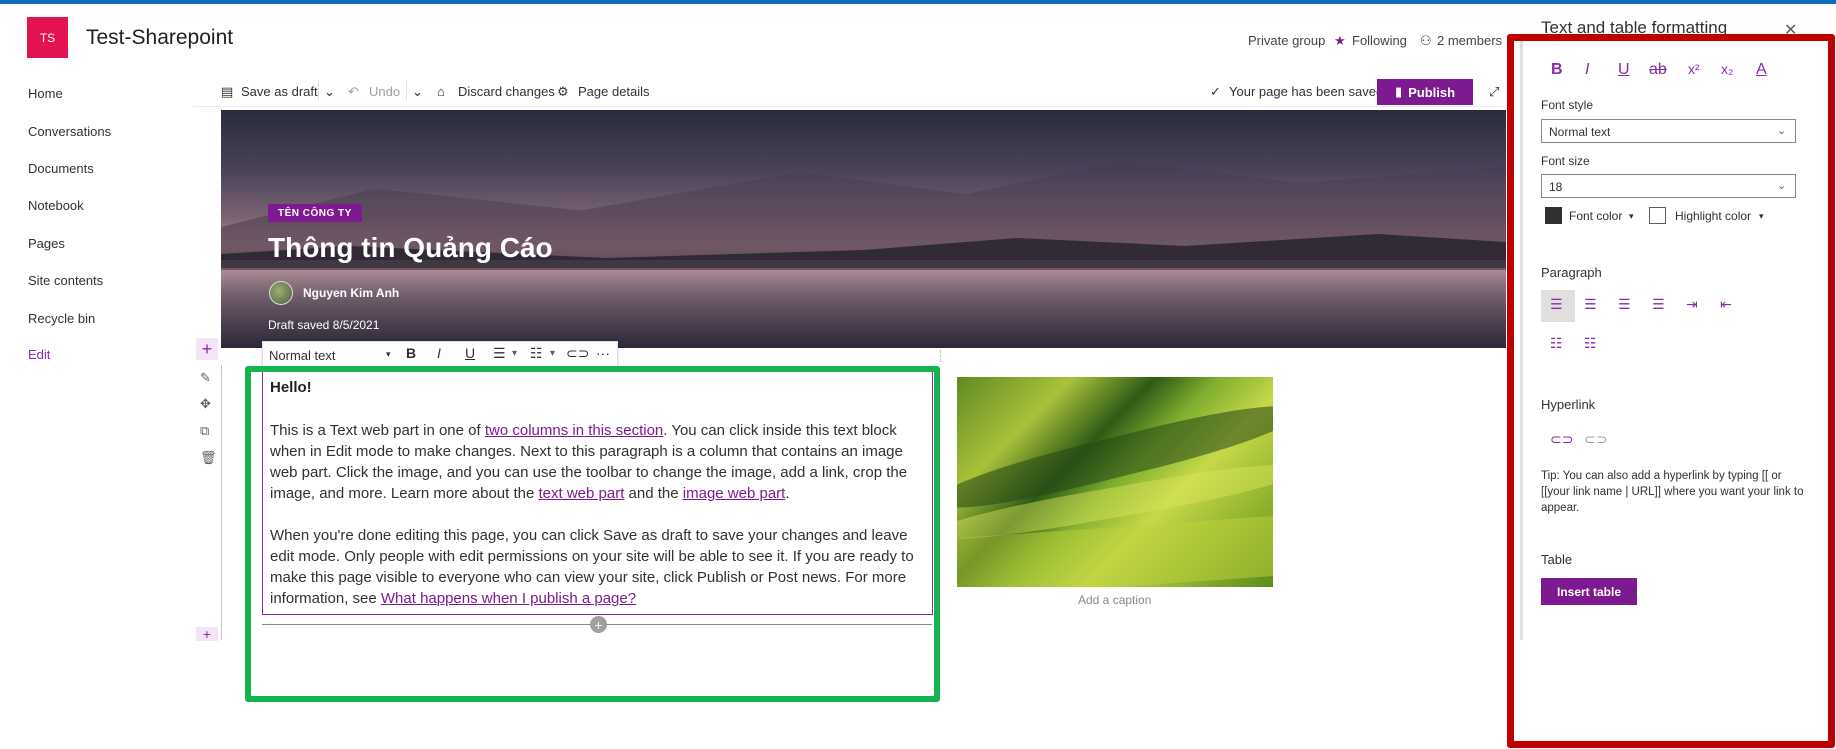 This screenshot has width=1836, height=749. What do you see at coordinates (61, 168) in the screenshot?
I see `nav-item-documents: Documents` at bounding box center [61, 168].